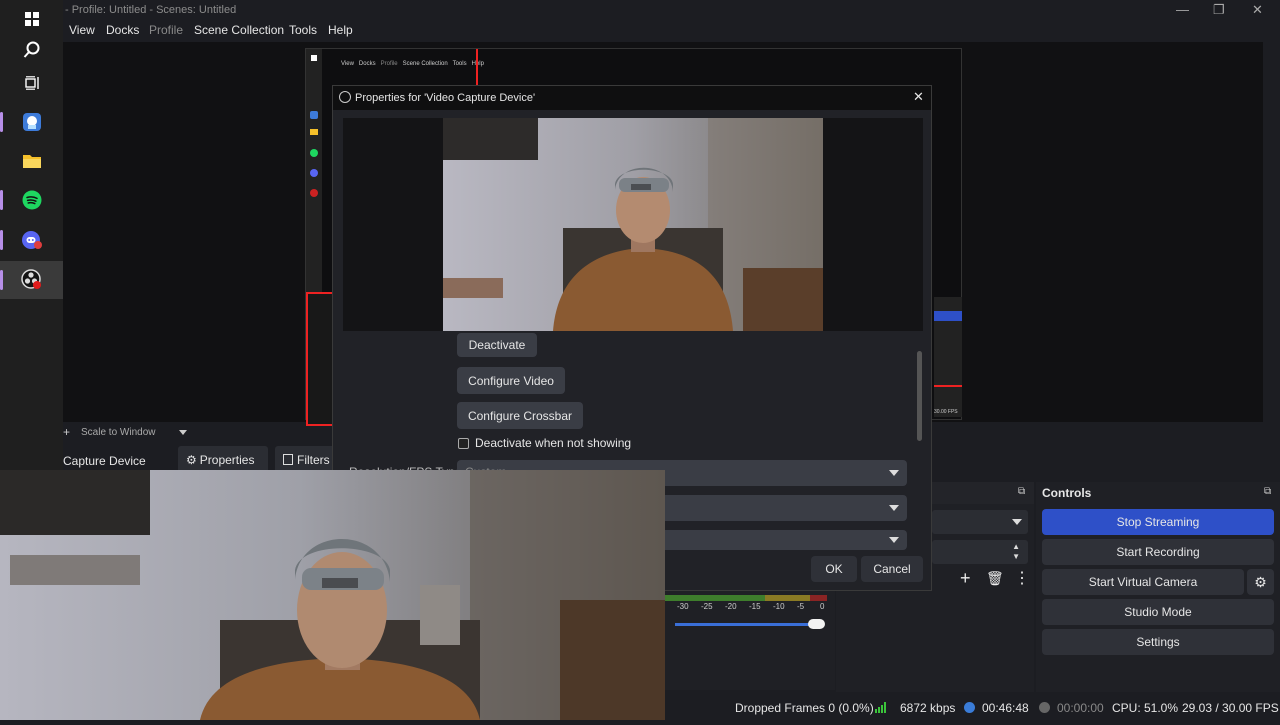  I want to click on recording-icon, so click(1044, 707).